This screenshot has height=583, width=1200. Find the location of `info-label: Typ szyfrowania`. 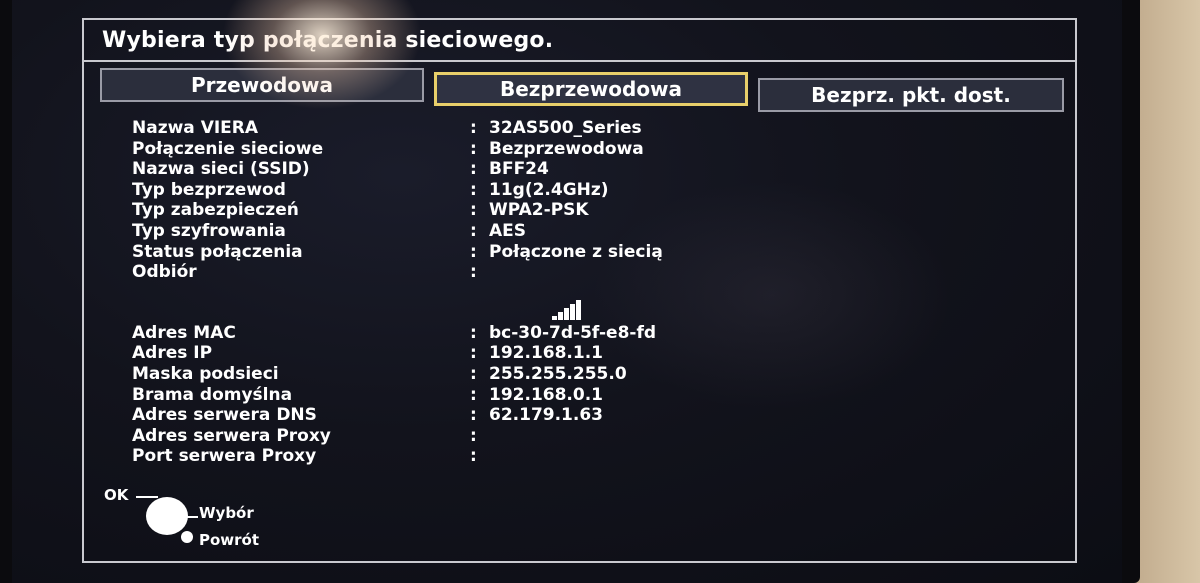

info-label: Typ szyfrowania is located at coordinates (209, 230).